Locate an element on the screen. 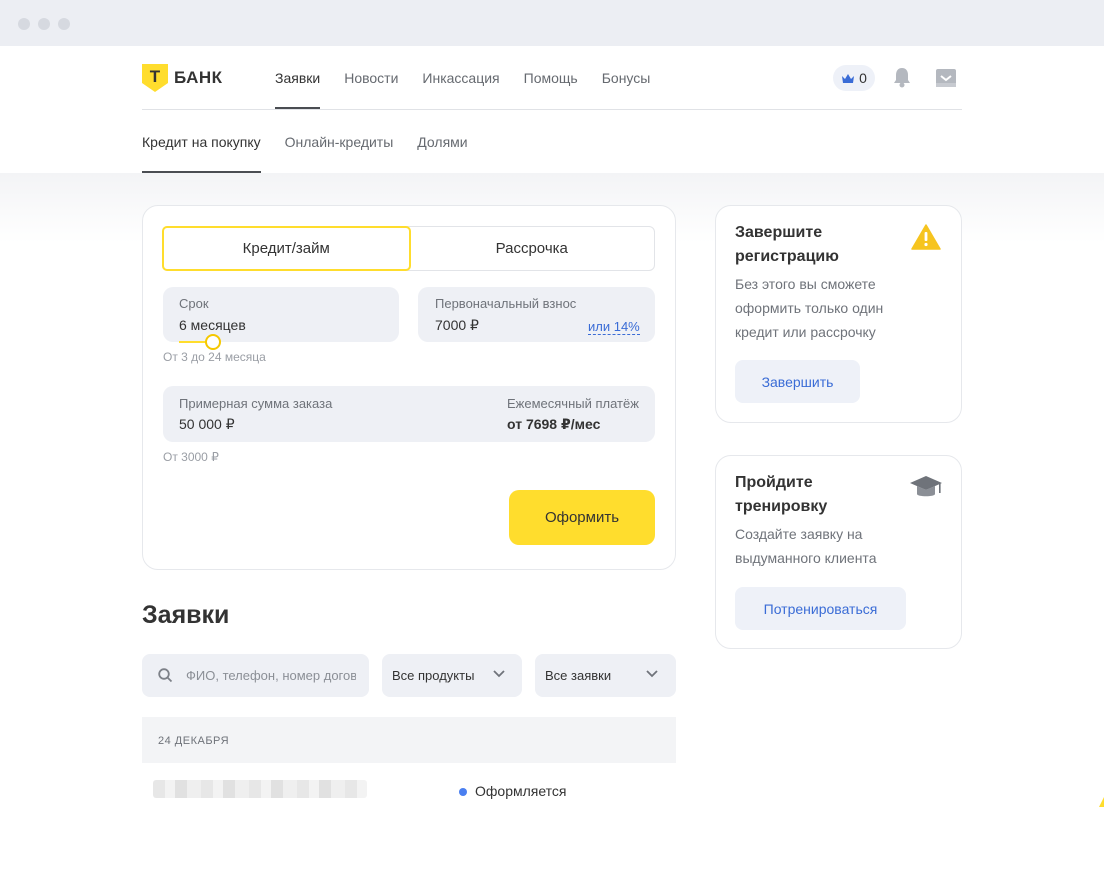 The height and width of the screenshot is (874, 1104). corner-accent is located at coordinates (1101, 802).